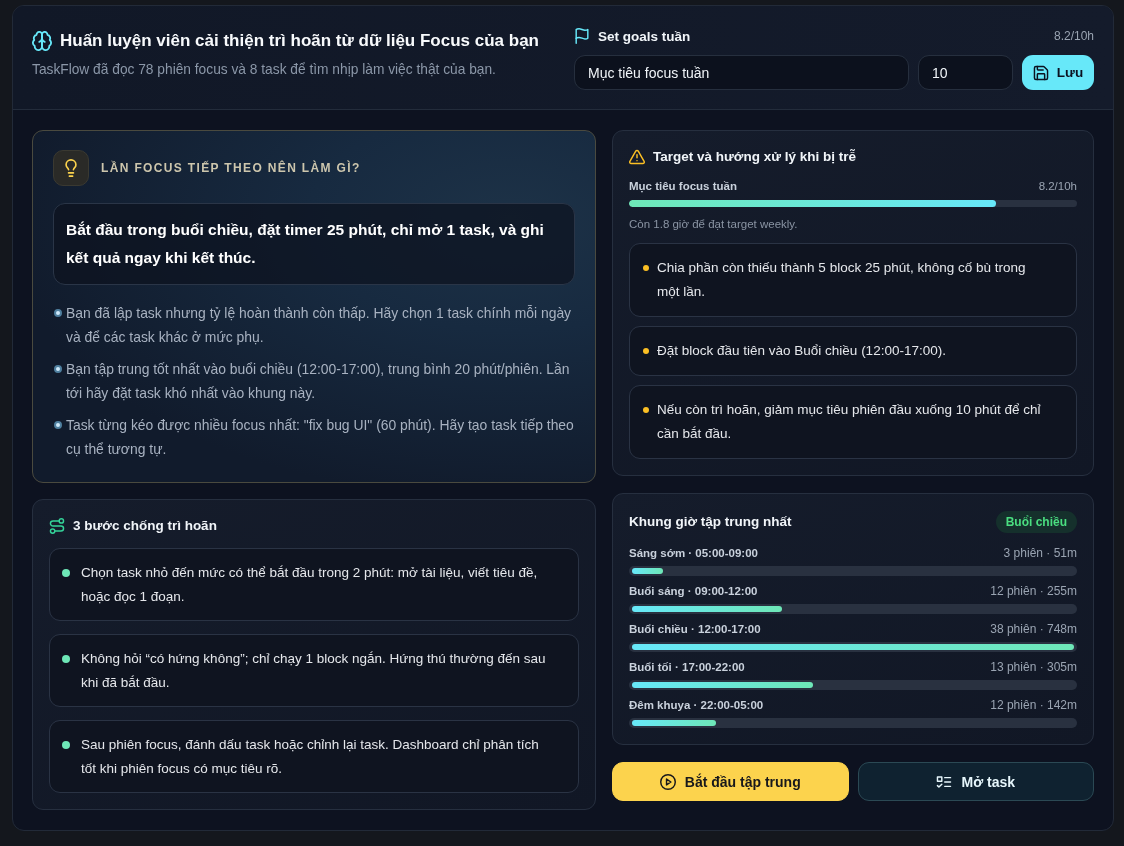 The height and width of the screenshot is (846, 1124). What do you see at coordinates (1033, 705) in the screenshot?
I see `time-window-reading: 12 phiên · 142m` at bounding box center [1033, 705].